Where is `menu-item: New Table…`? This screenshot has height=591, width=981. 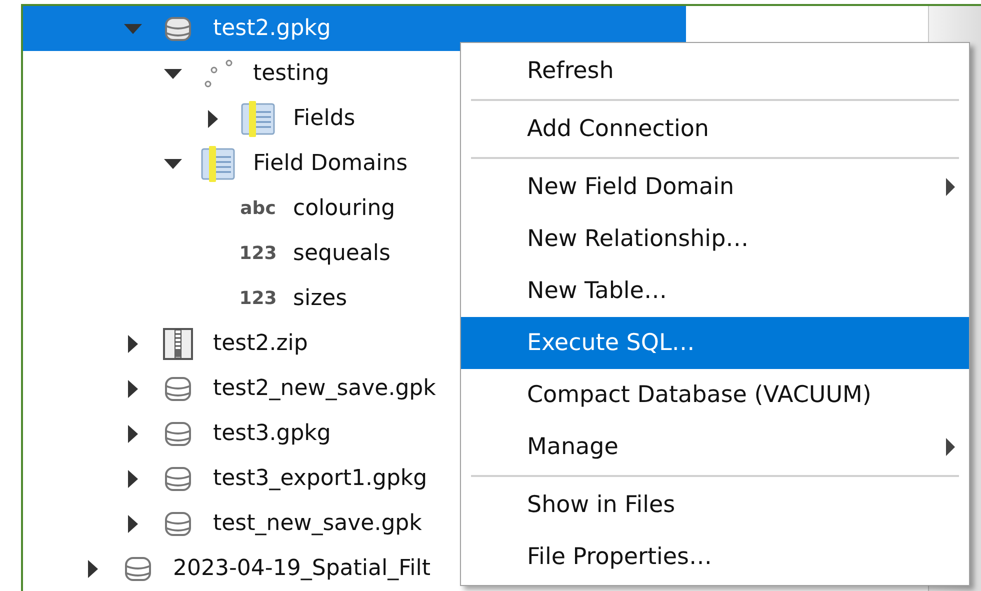
menu-item: New Table… is located at coordinates (715, 291).